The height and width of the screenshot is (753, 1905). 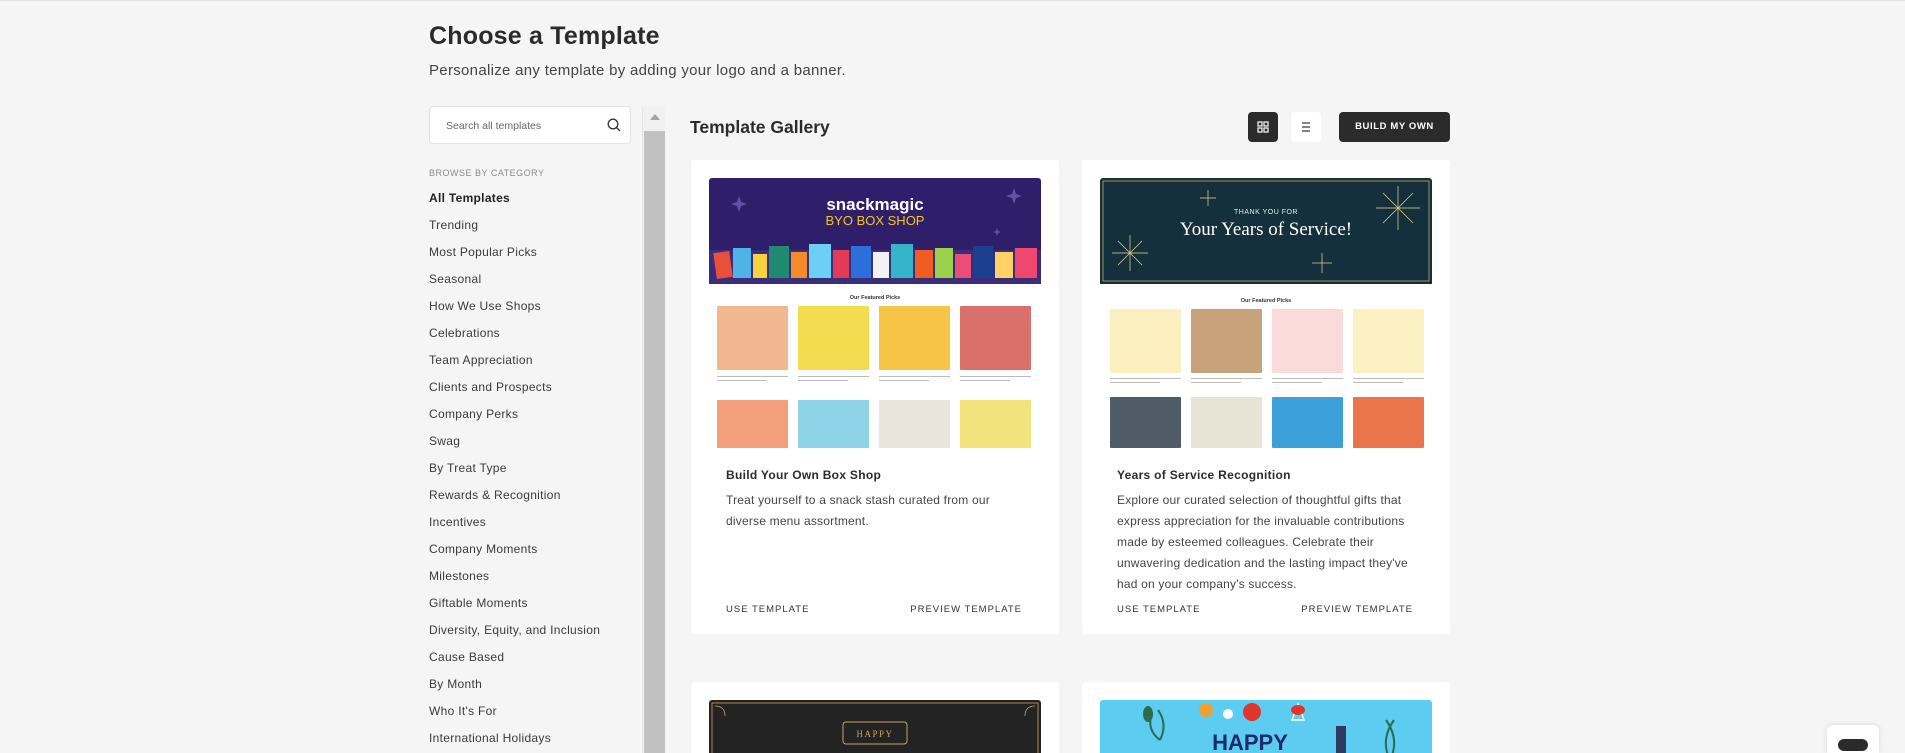 What do you see at coordinates (804, 475) in the screenshot?
I see `template-name: Build Your Own Box Shop` at bounding box center [804, 475].